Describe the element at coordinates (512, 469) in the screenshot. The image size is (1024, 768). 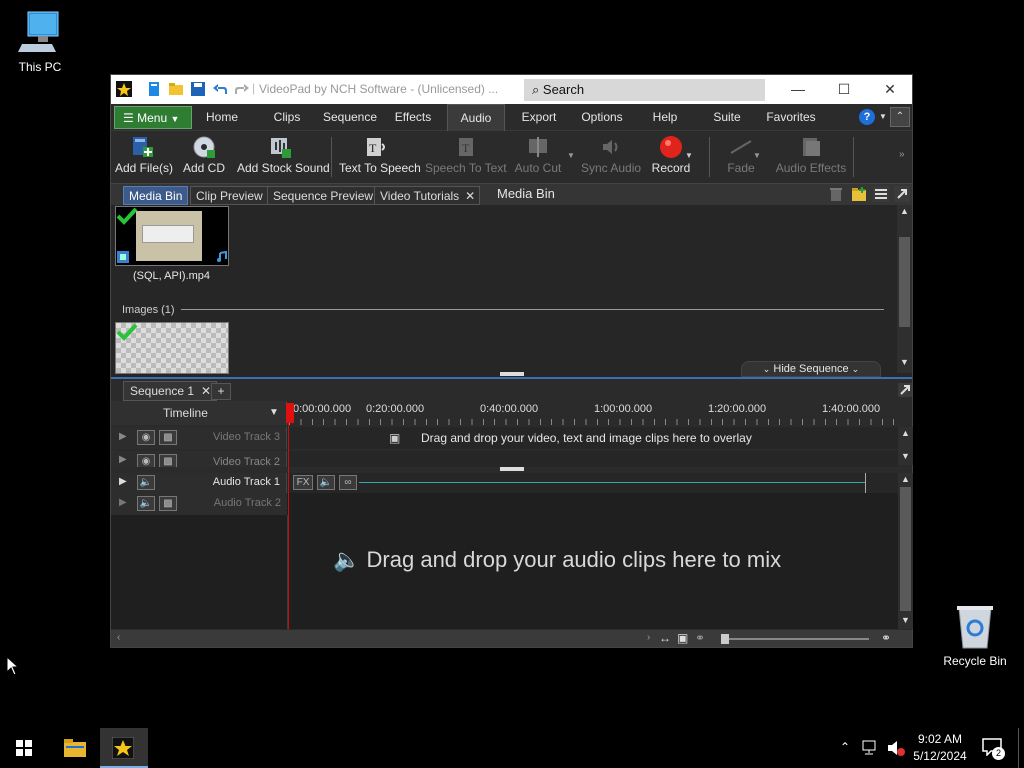
I see `tracks-resize-handle` at that location.